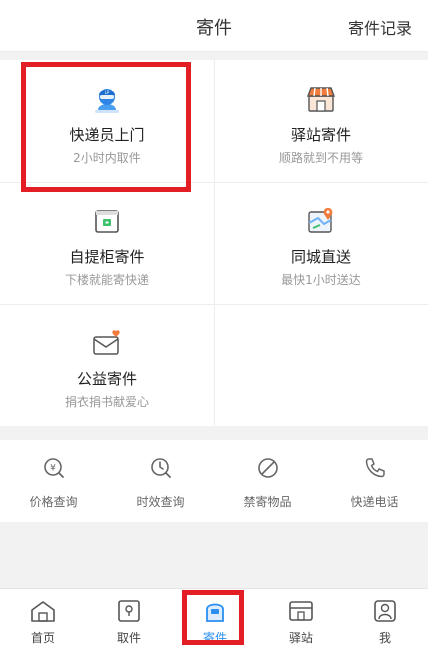 The height and width of the screenshot is (647, 428). Describe the element at coordinates (320, 257) in the screenshot. I see `service-title: 同城直送` at that location.